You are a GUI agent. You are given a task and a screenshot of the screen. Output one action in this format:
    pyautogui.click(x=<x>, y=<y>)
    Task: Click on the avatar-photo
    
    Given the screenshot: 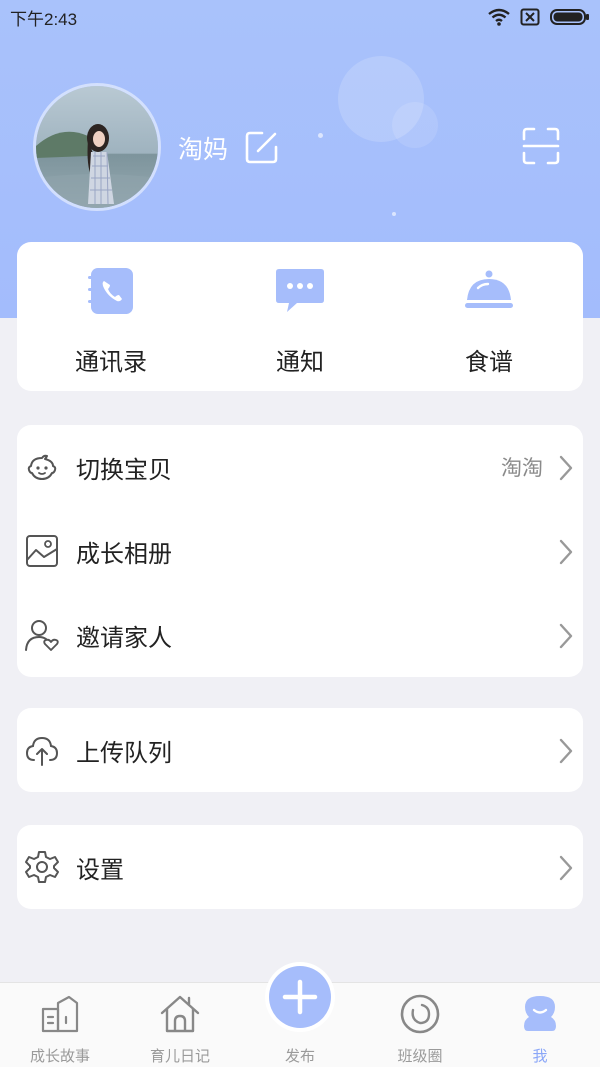 What is the action you would take?
    pyautogui.click(x=97, y=147)
    